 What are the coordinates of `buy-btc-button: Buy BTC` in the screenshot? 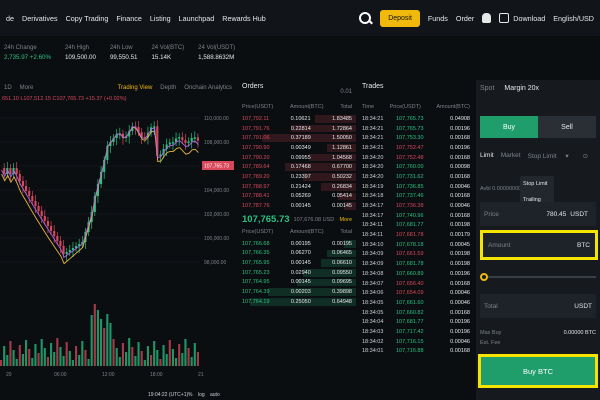 It's located at (538, 371).